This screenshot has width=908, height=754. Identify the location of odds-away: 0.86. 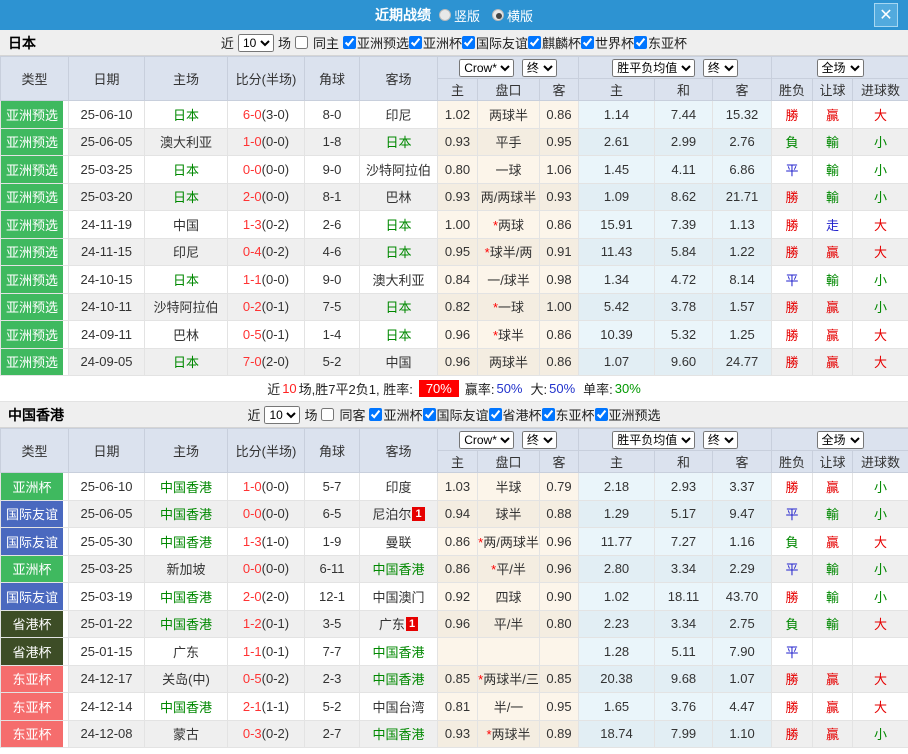
(559, 361).